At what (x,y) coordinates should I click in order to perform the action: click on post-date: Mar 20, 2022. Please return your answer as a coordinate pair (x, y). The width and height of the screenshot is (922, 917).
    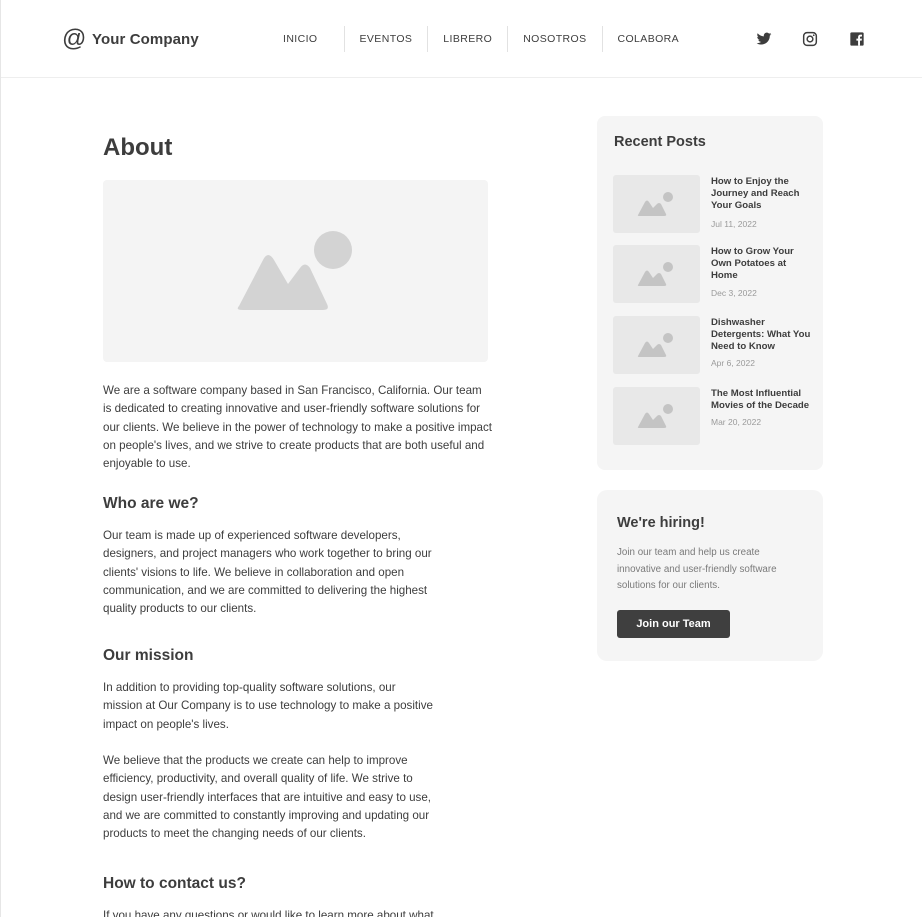
    Looking at the image, I should click on (736, 422).